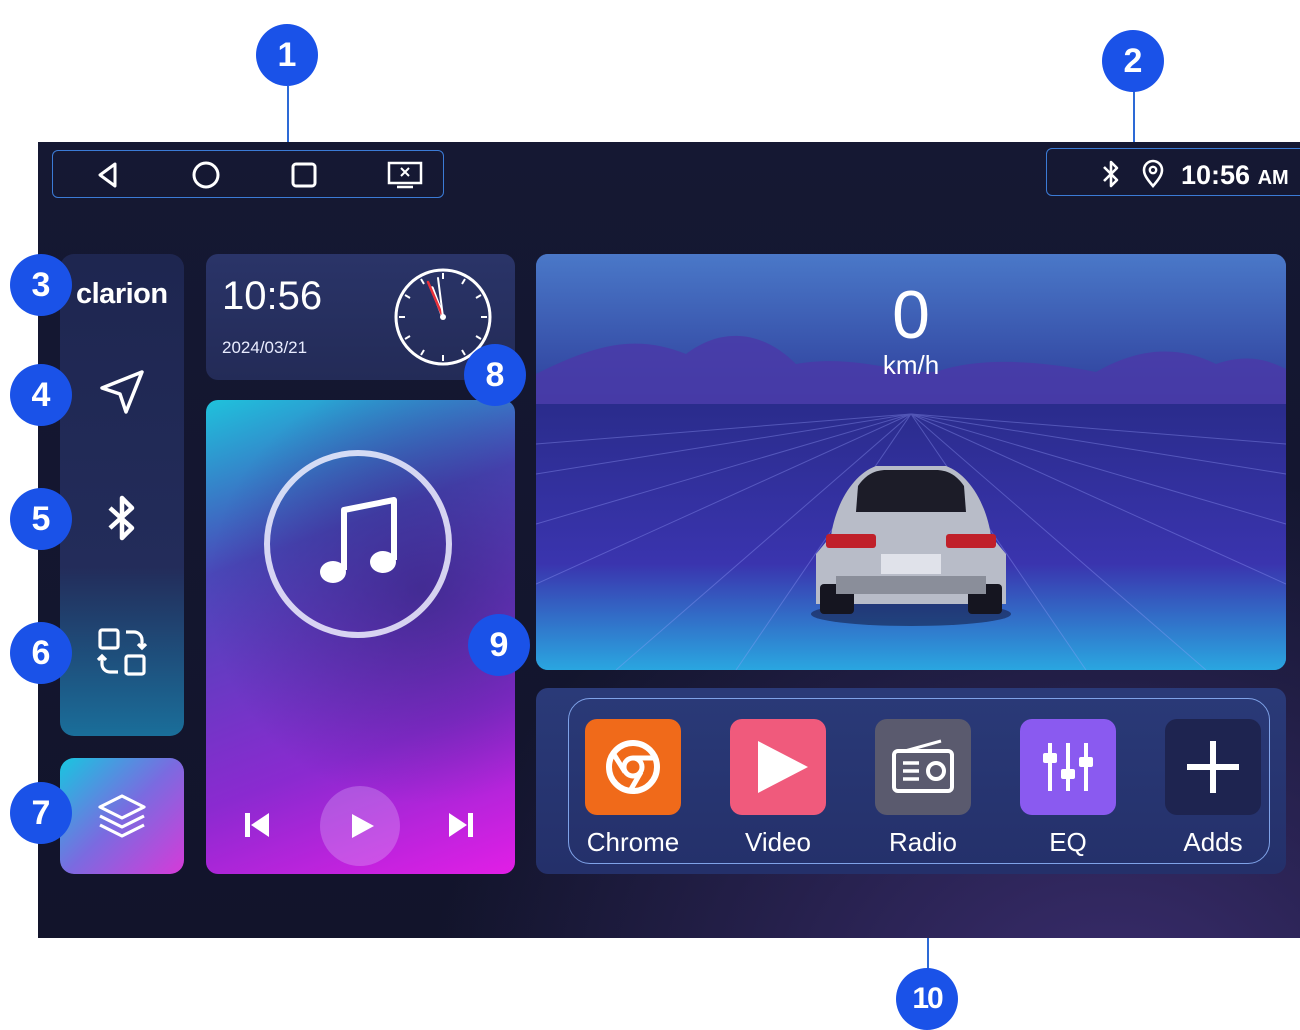  Describe the element at coordinates (1213, 842) in the screenshot. I see `app-label-adds: Adds` at that location.